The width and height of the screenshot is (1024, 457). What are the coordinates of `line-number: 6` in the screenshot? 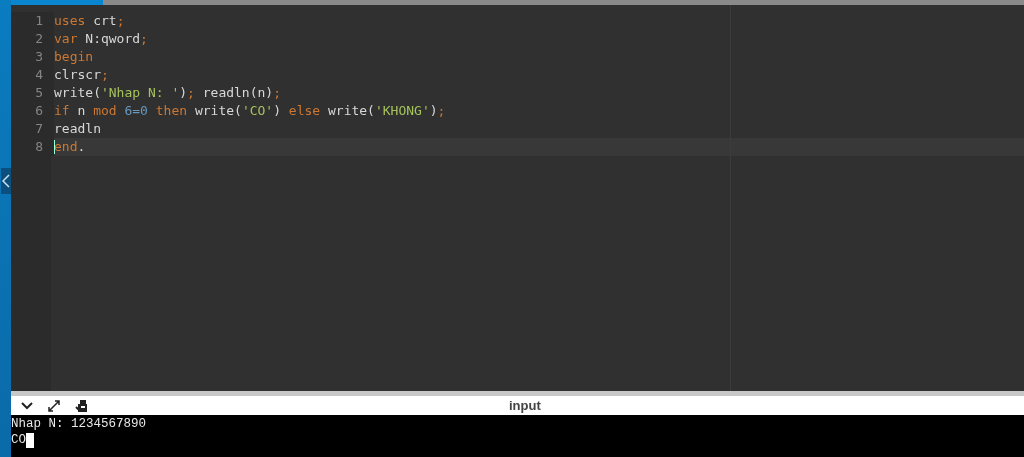 It's located at (32, 111).